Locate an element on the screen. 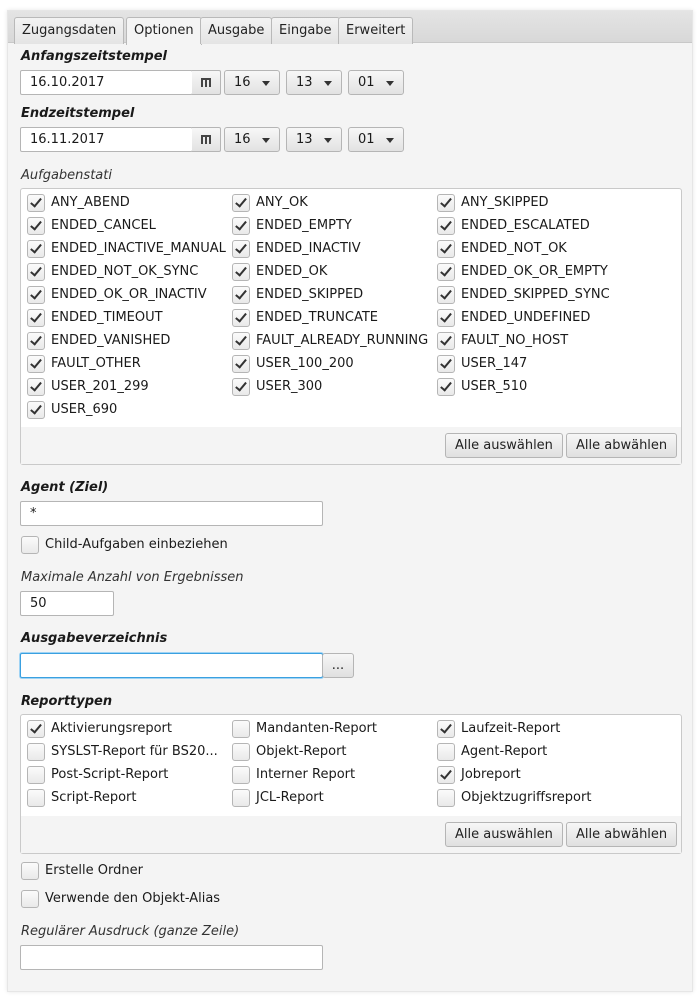  task-status-item-label: ENDED_SKIPPED_SYNC is located at coordinates (535, 294).